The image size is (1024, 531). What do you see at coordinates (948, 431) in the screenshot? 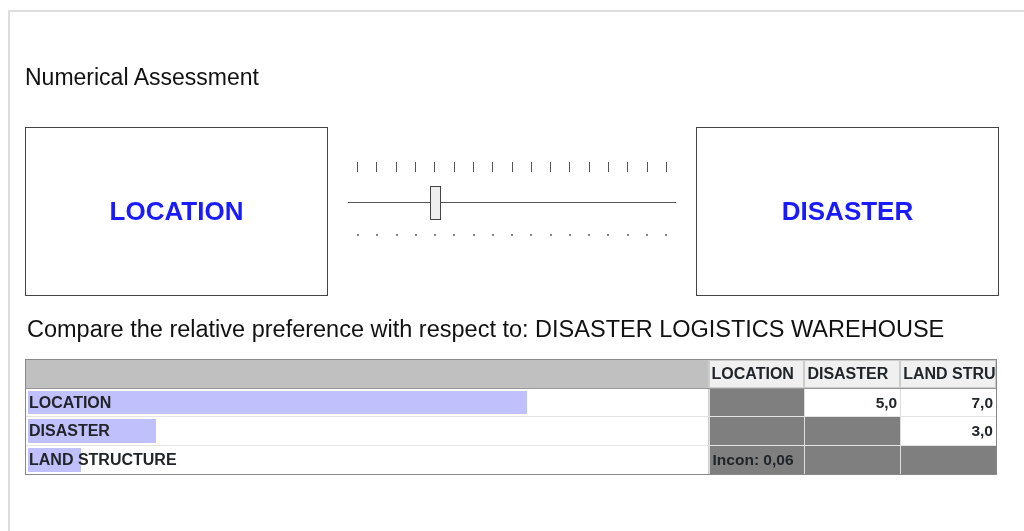
I see `table-cell: 3,0` at bounding box center [948, 431].